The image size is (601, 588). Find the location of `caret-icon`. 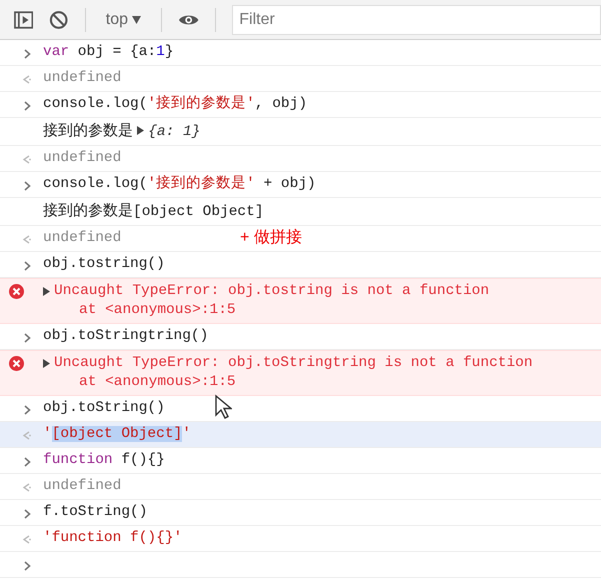

caret-icon is located at coordinates (136, 20).